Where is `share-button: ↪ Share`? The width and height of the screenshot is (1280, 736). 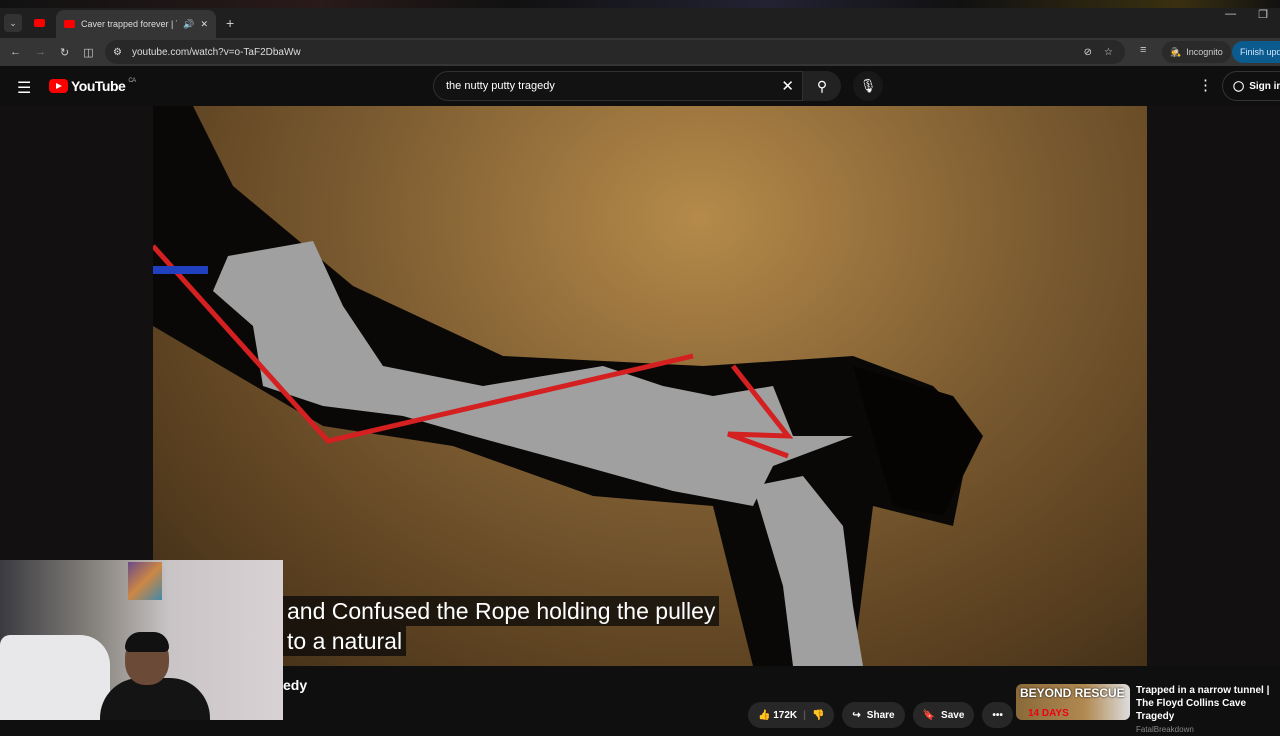
share-button: ↪ Share is located at coordinates (873, 715).